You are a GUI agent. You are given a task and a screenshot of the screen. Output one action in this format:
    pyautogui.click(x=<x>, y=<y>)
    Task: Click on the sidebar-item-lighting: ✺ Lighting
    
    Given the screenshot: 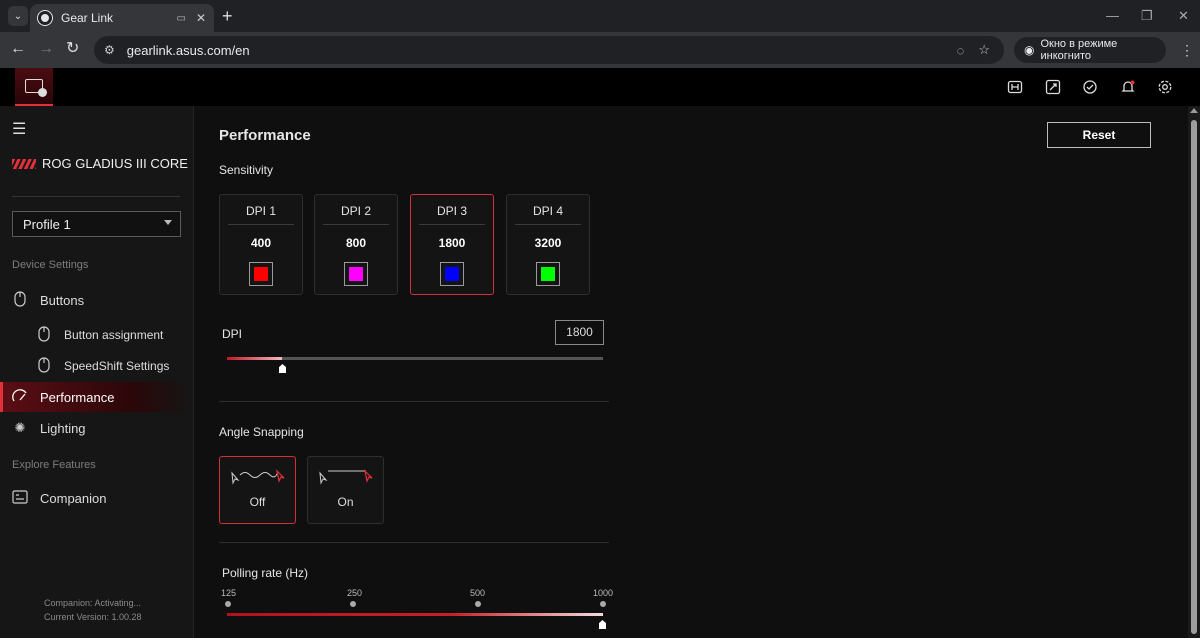 What is the action you would take?
    pyautogui.click(x=95, y=428)
    